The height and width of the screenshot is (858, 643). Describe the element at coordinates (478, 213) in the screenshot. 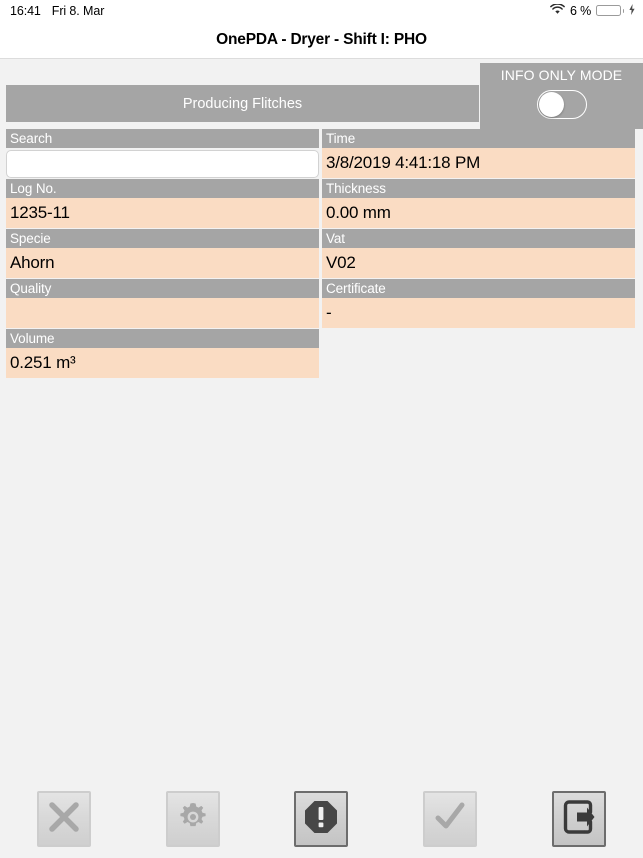

I see `field-value-thickness: 0.00 mm` at that location.